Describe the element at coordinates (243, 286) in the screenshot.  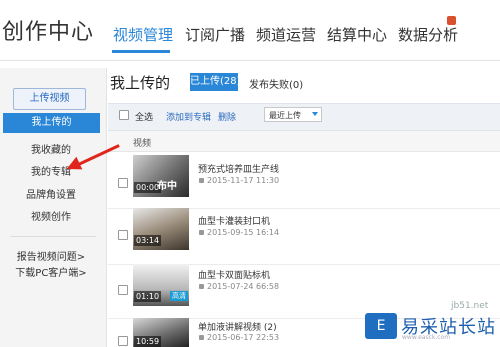
I see `video-date: 2015-07-24 66:58` at that location.